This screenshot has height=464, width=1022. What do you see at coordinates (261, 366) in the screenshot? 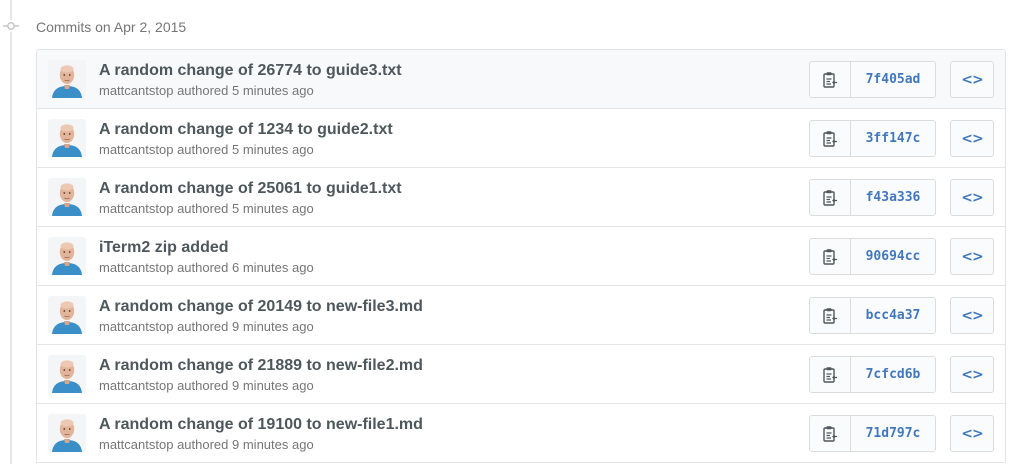
I see `commit-title: A random change of 21889 to new-file2.md` at bounding box center [261, 366].